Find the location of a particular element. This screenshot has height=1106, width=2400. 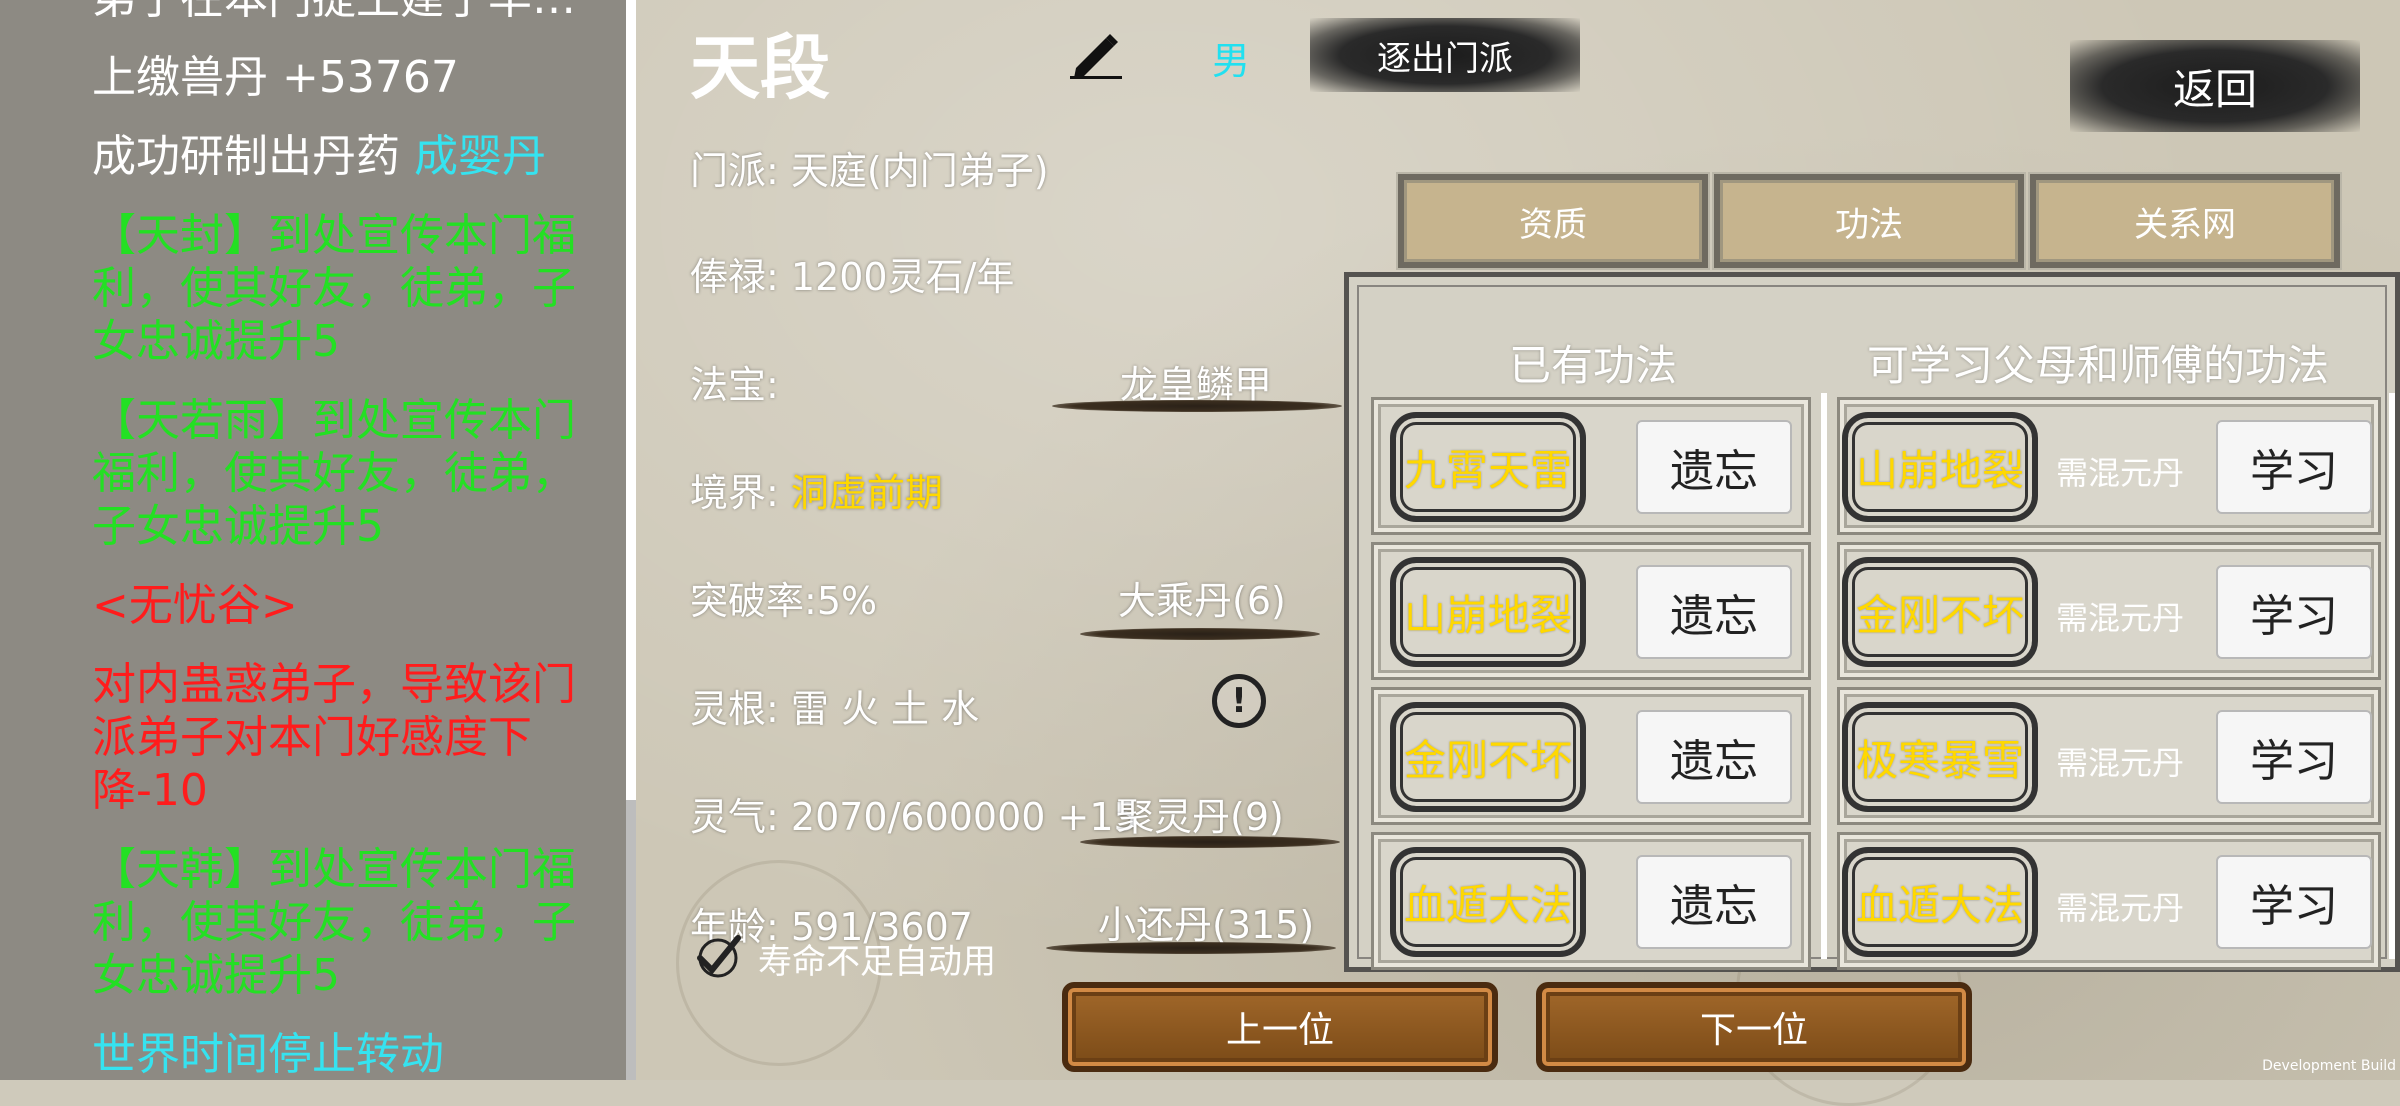

spirit-root-label: 灵根: is located at coordinates (740, 709).